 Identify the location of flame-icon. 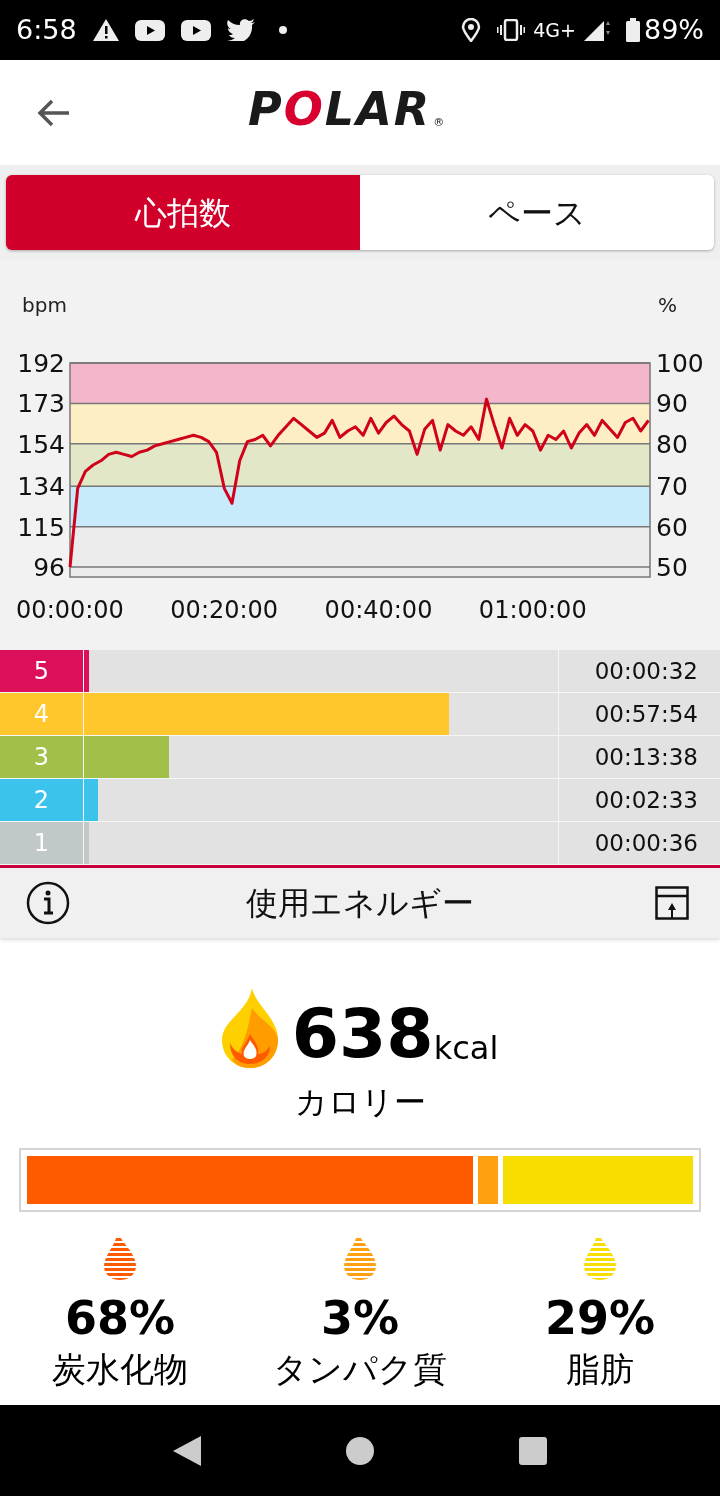
(249, 1028).